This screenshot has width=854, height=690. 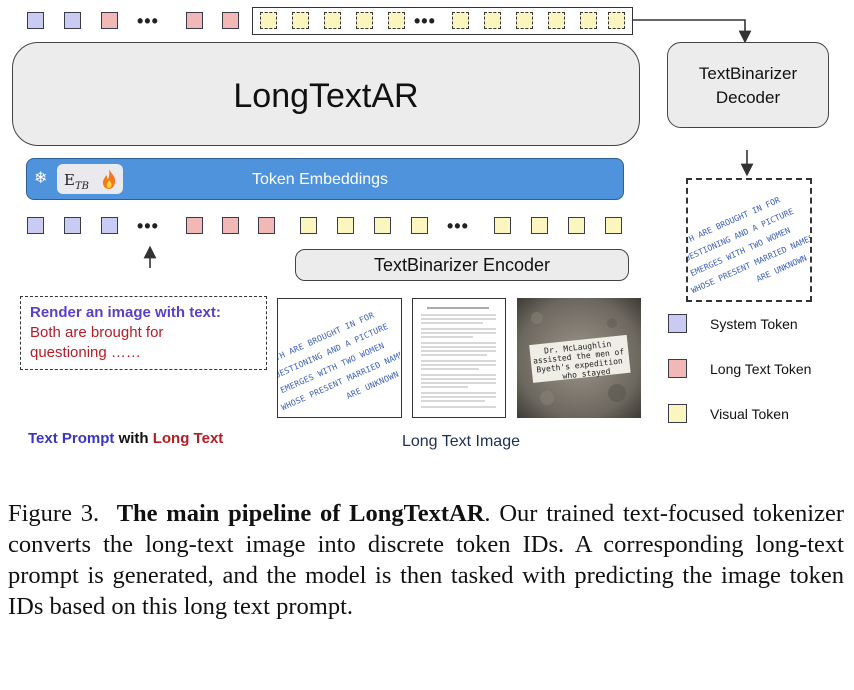 I want to click on legend-long-text-token-label: Long Text Token, so click(x=761, y=369).